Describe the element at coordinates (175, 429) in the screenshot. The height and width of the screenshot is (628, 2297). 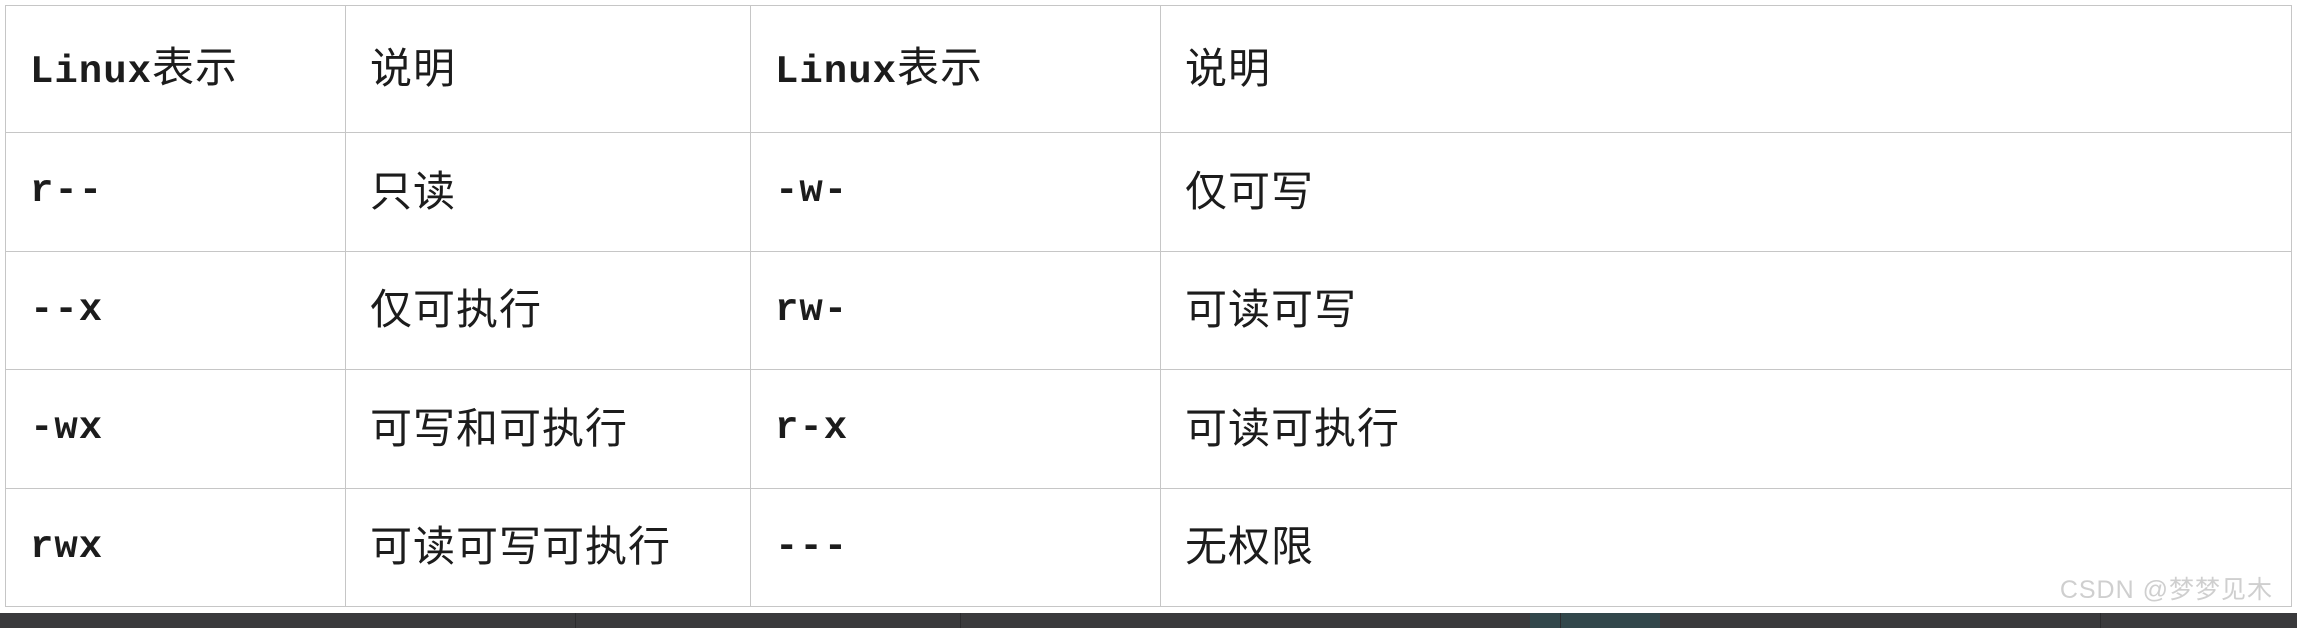
I see `cell-notation-left: -wx` at that location.